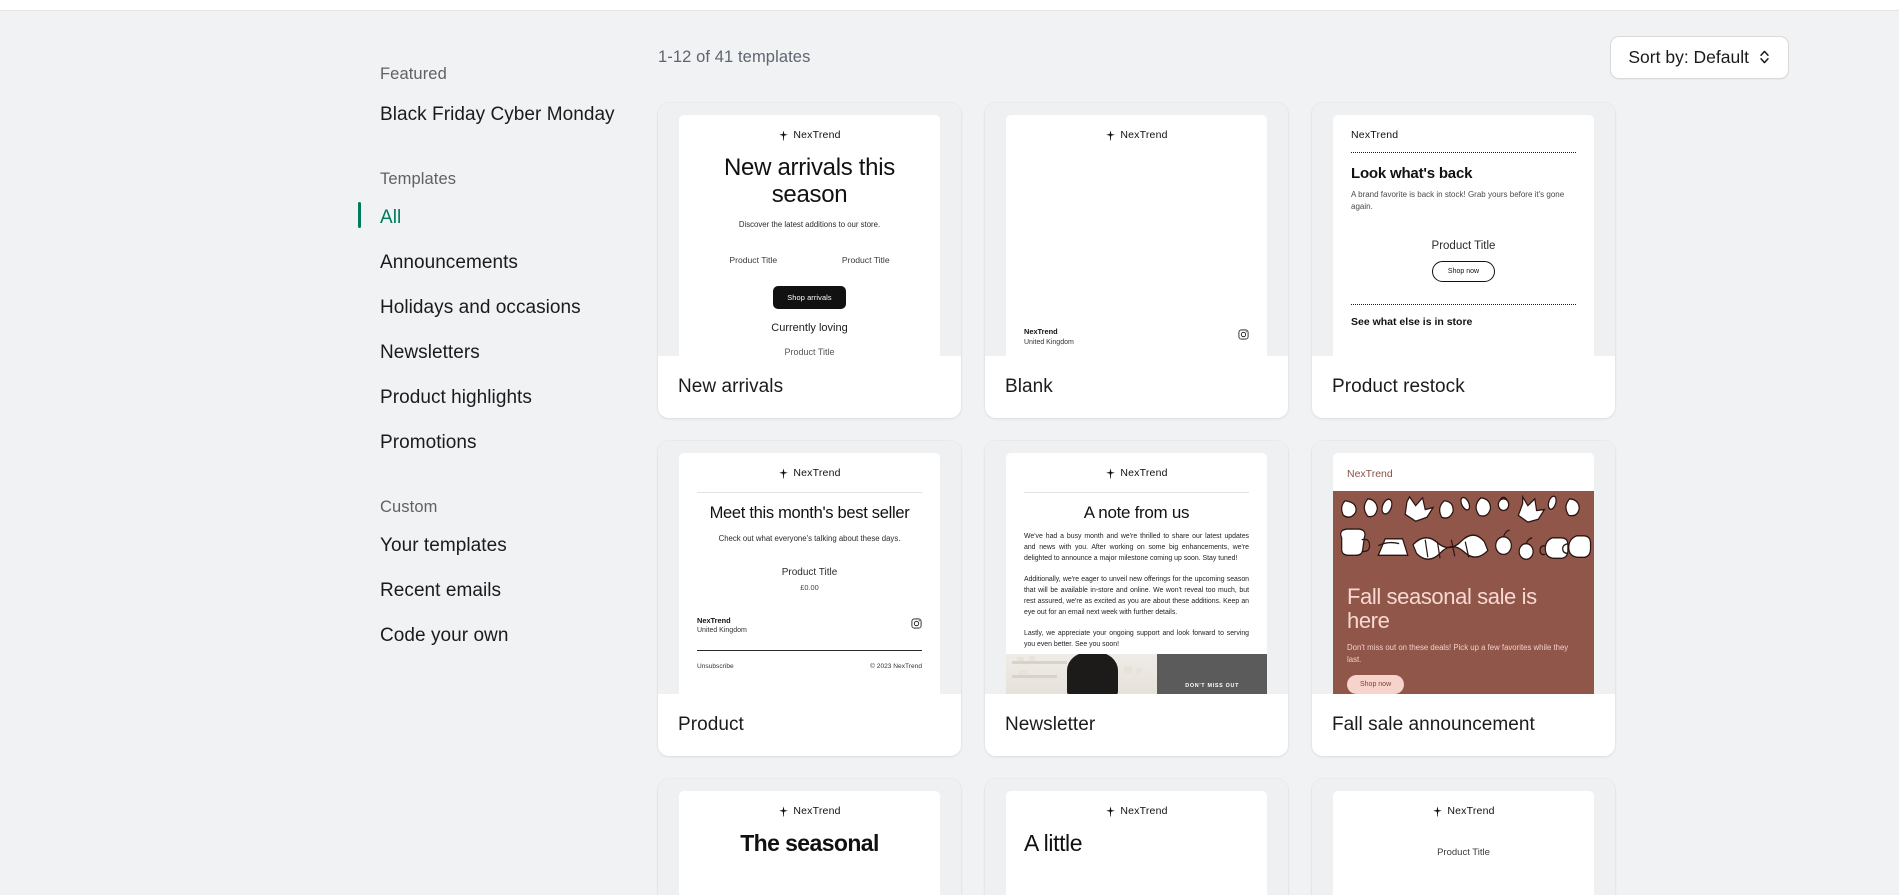 Image resolution: width=1899 pixels, height=895 pixels. I want to click on email-heading: The seasonal, so click(809, 843).